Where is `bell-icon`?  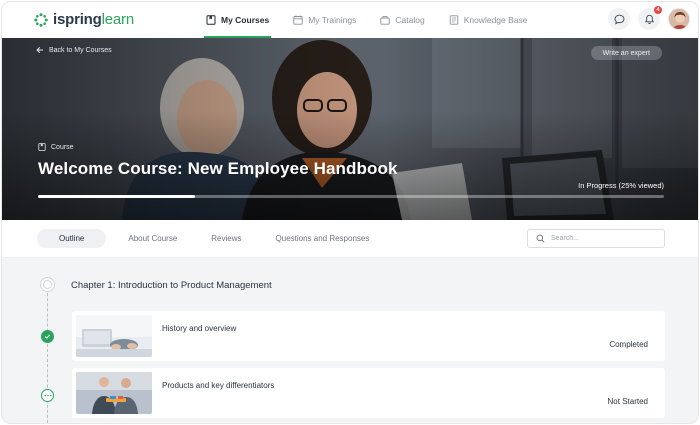 bell-icon is located at coordinates (649, 19).